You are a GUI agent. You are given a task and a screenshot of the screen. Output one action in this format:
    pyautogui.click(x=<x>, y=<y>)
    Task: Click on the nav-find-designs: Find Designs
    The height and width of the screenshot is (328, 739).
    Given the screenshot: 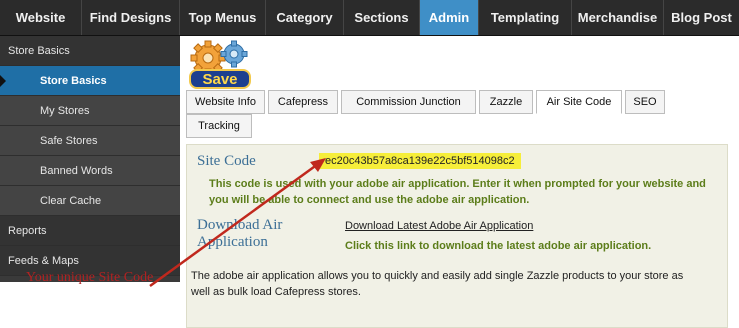 What is the action you would take?
    pyautogui.click(x=131, y=17)
    